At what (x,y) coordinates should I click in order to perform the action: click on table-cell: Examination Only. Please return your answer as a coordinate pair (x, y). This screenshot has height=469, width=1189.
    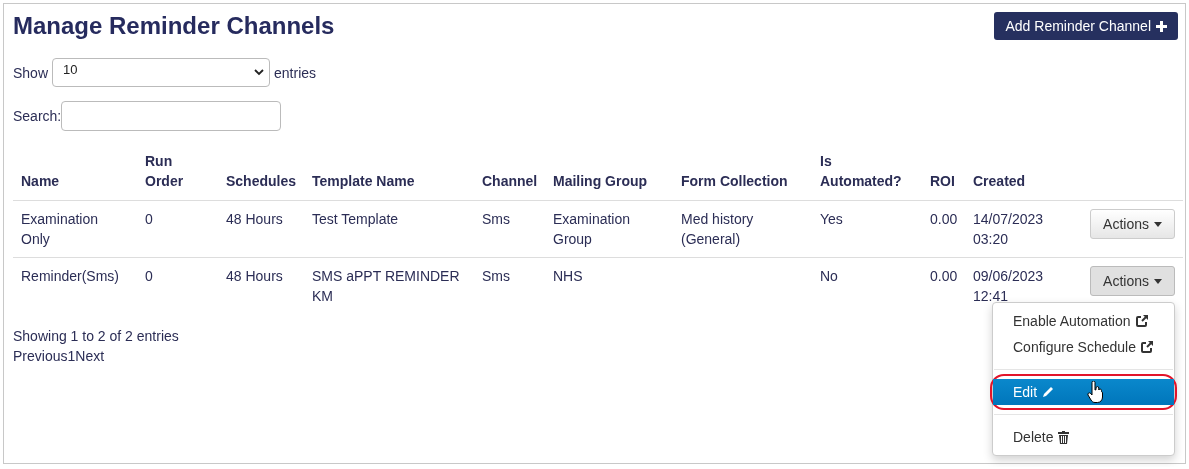
    Looking at the image, I should click on (60, 229).